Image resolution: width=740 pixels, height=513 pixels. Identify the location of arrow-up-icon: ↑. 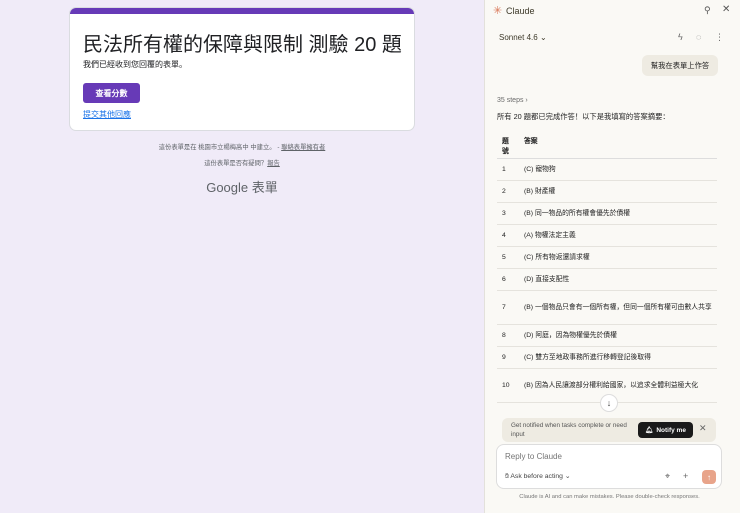
(709, 477).